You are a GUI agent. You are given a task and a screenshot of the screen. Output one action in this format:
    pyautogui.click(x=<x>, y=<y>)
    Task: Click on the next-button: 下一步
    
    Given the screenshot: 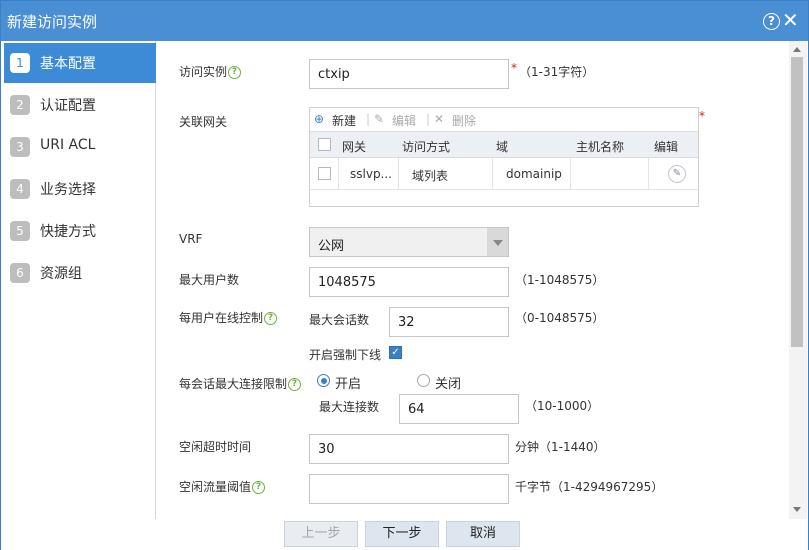 What is the action you would take?
    pyautogui.click(x=402, y=534)
    